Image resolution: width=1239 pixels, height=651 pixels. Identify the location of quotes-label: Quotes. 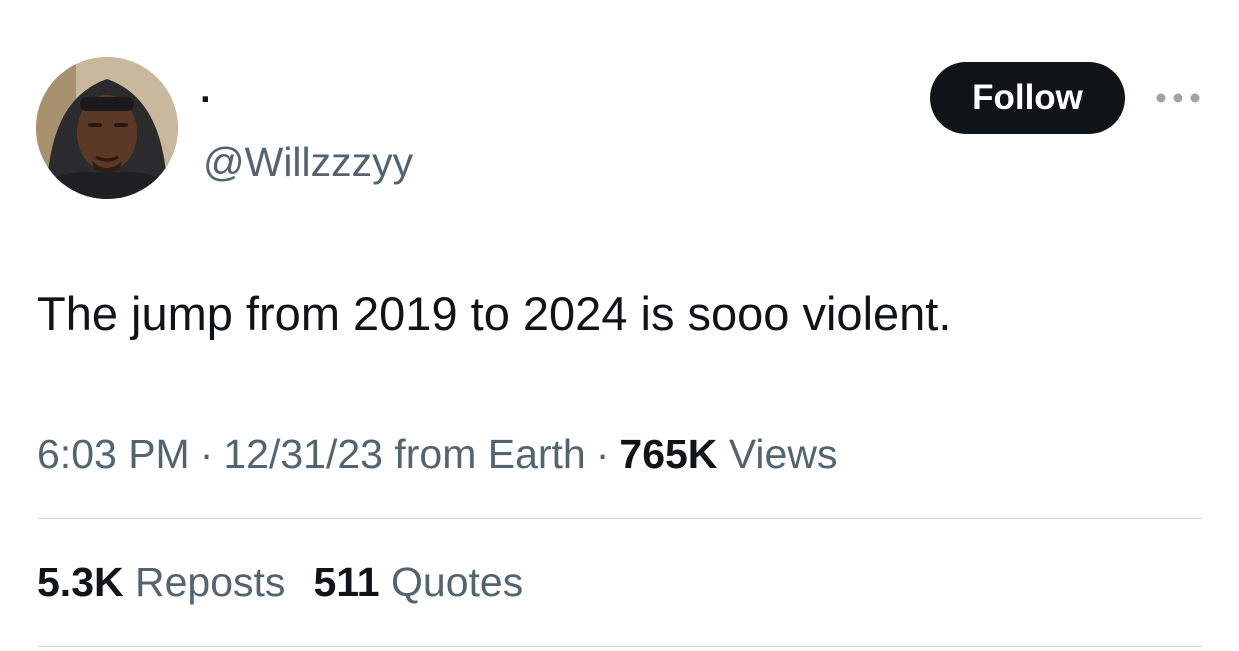
(457, 582).